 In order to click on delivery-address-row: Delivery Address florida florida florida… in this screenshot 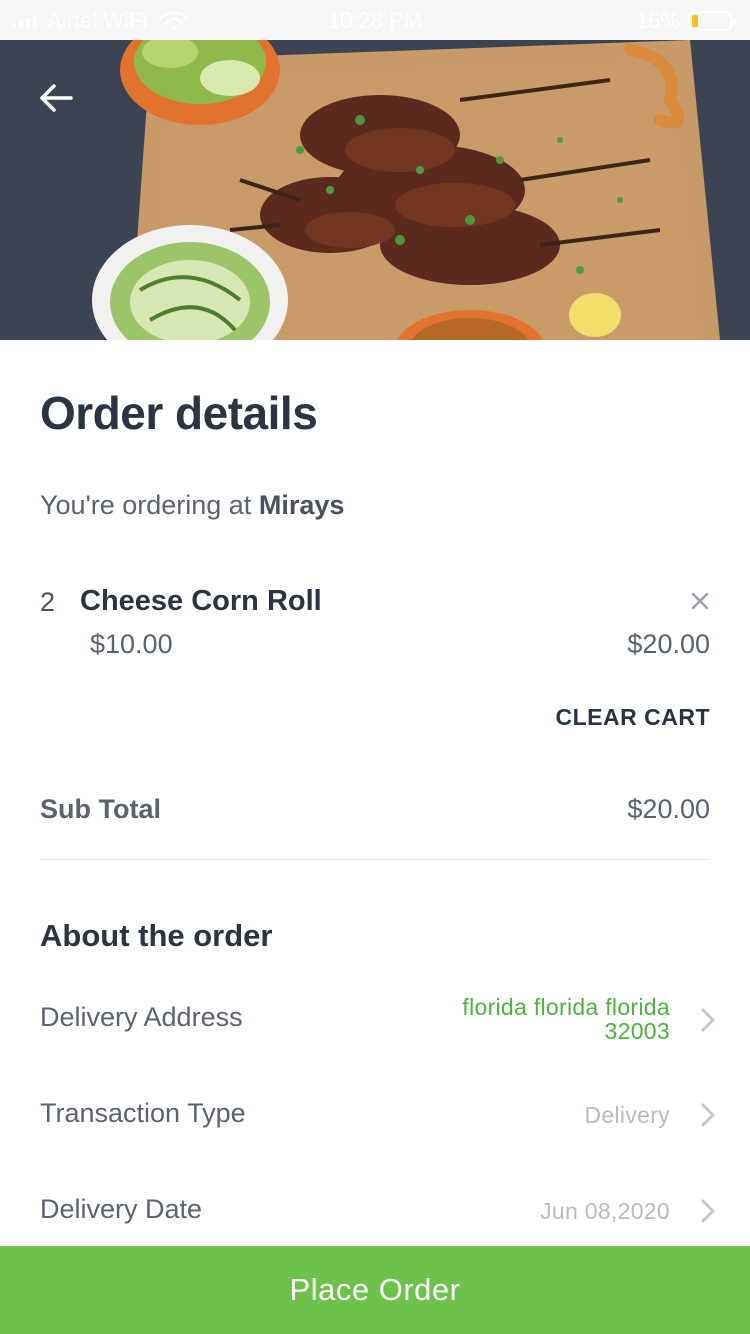, I will do `click(380, 1020)`.